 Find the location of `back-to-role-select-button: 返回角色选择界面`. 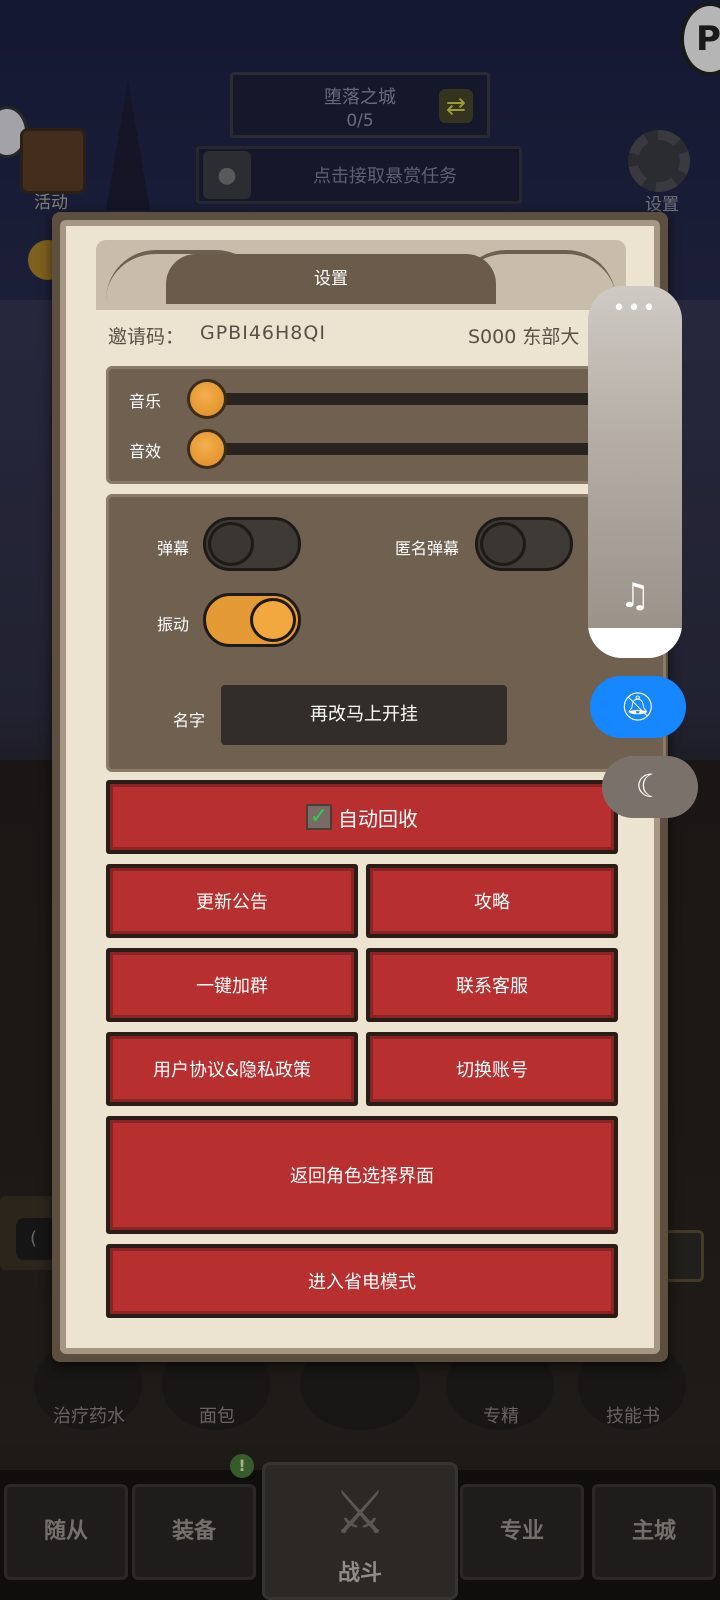

back-to-role-select-button: 返回角色选择界面 is located at coordinates (362, 1175).